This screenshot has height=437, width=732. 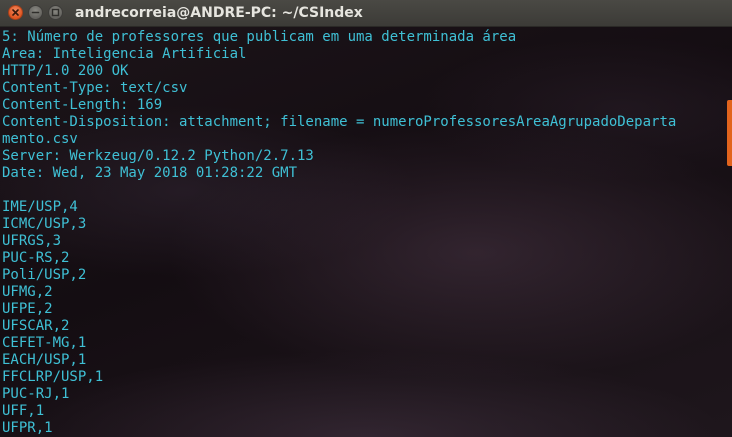 What do you see at coordinates (366, 13) in the screenshot?
I see `title-bar: andrecorreia@ANDRE-PC: ~/CSIndex` at bounding box center [366, 13].